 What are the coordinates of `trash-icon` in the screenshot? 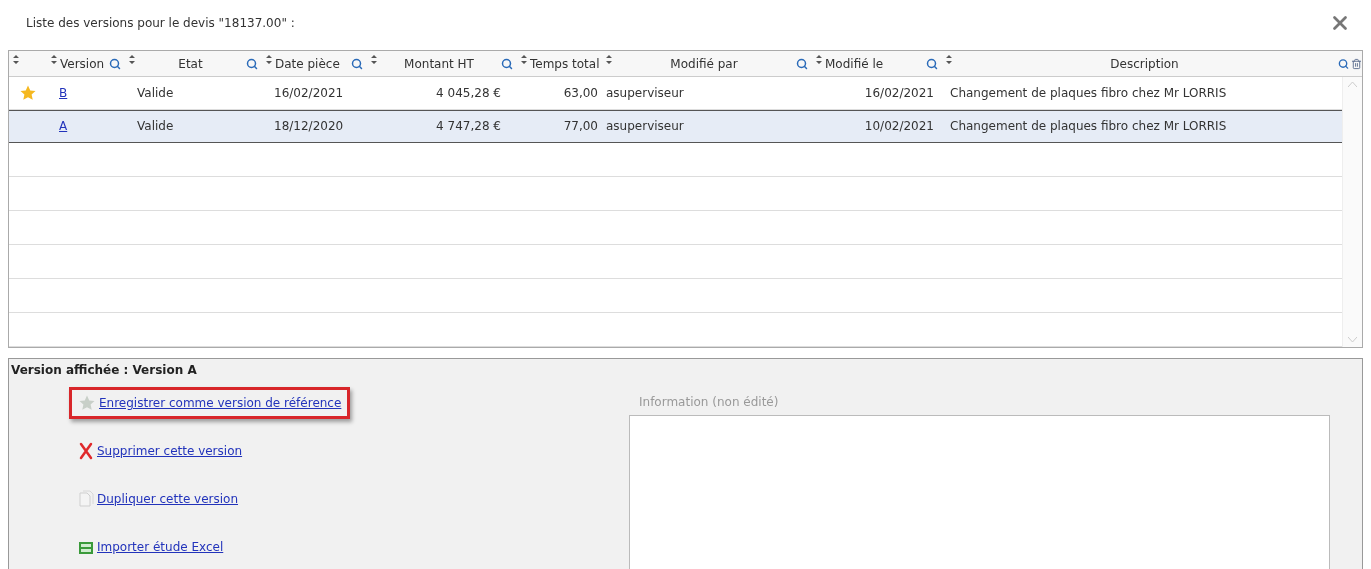 It's located at (1356, 63).